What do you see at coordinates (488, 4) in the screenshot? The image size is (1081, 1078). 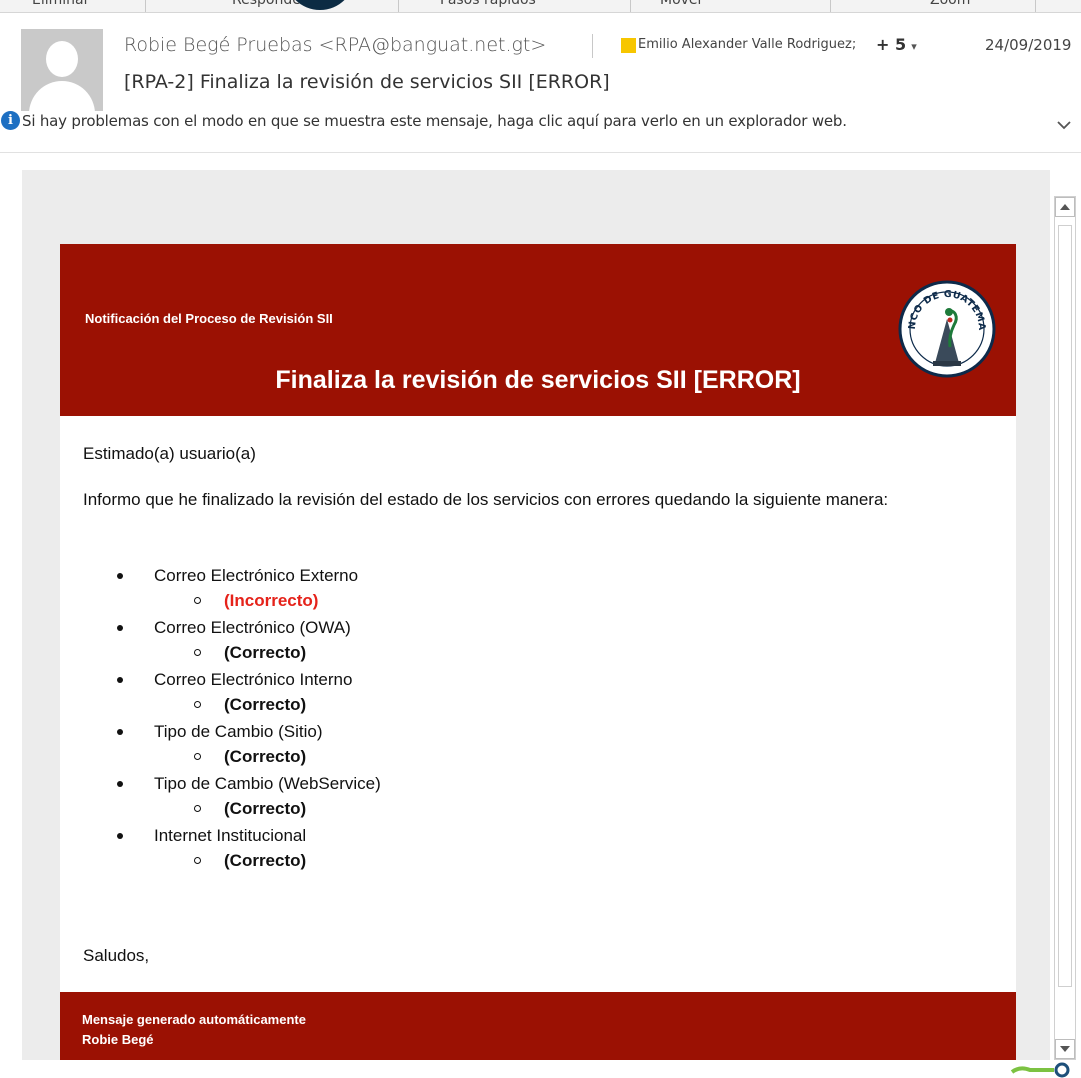 I see `quick-steps-button: Pasos rápidos` at bounding box center [488, 4].